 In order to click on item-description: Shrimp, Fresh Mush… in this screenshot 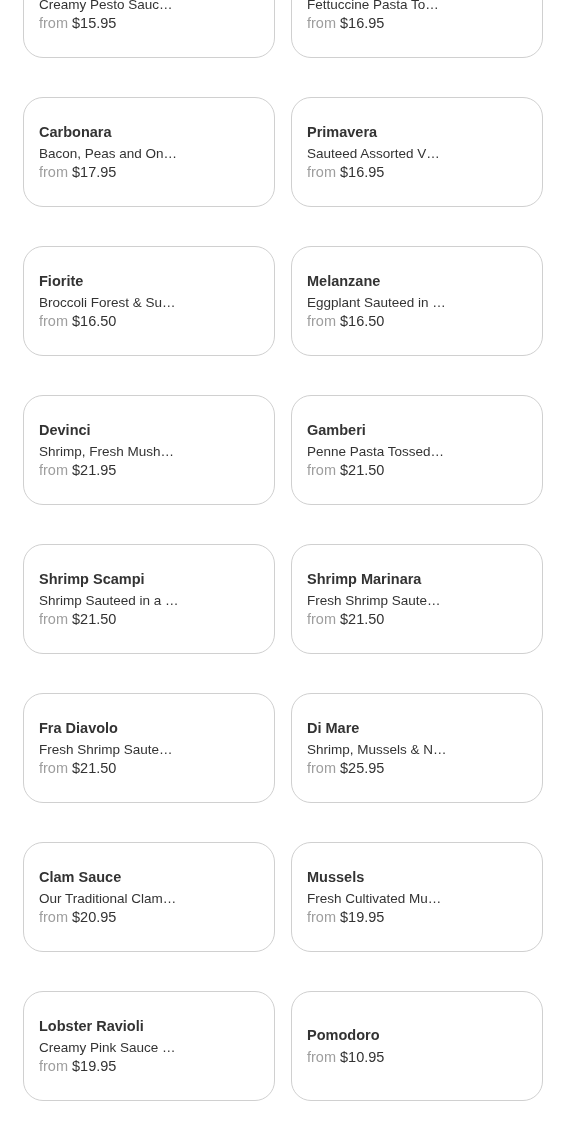, I will do `click(107, 451)`.